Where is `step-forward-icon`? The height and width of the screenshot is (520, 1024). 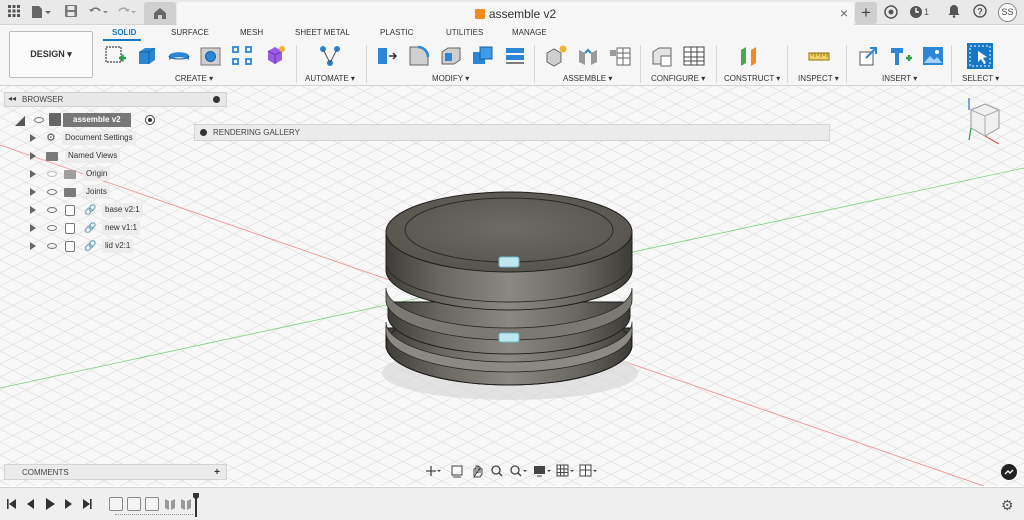 step-forward-icon is located at coordinates (68, 504).